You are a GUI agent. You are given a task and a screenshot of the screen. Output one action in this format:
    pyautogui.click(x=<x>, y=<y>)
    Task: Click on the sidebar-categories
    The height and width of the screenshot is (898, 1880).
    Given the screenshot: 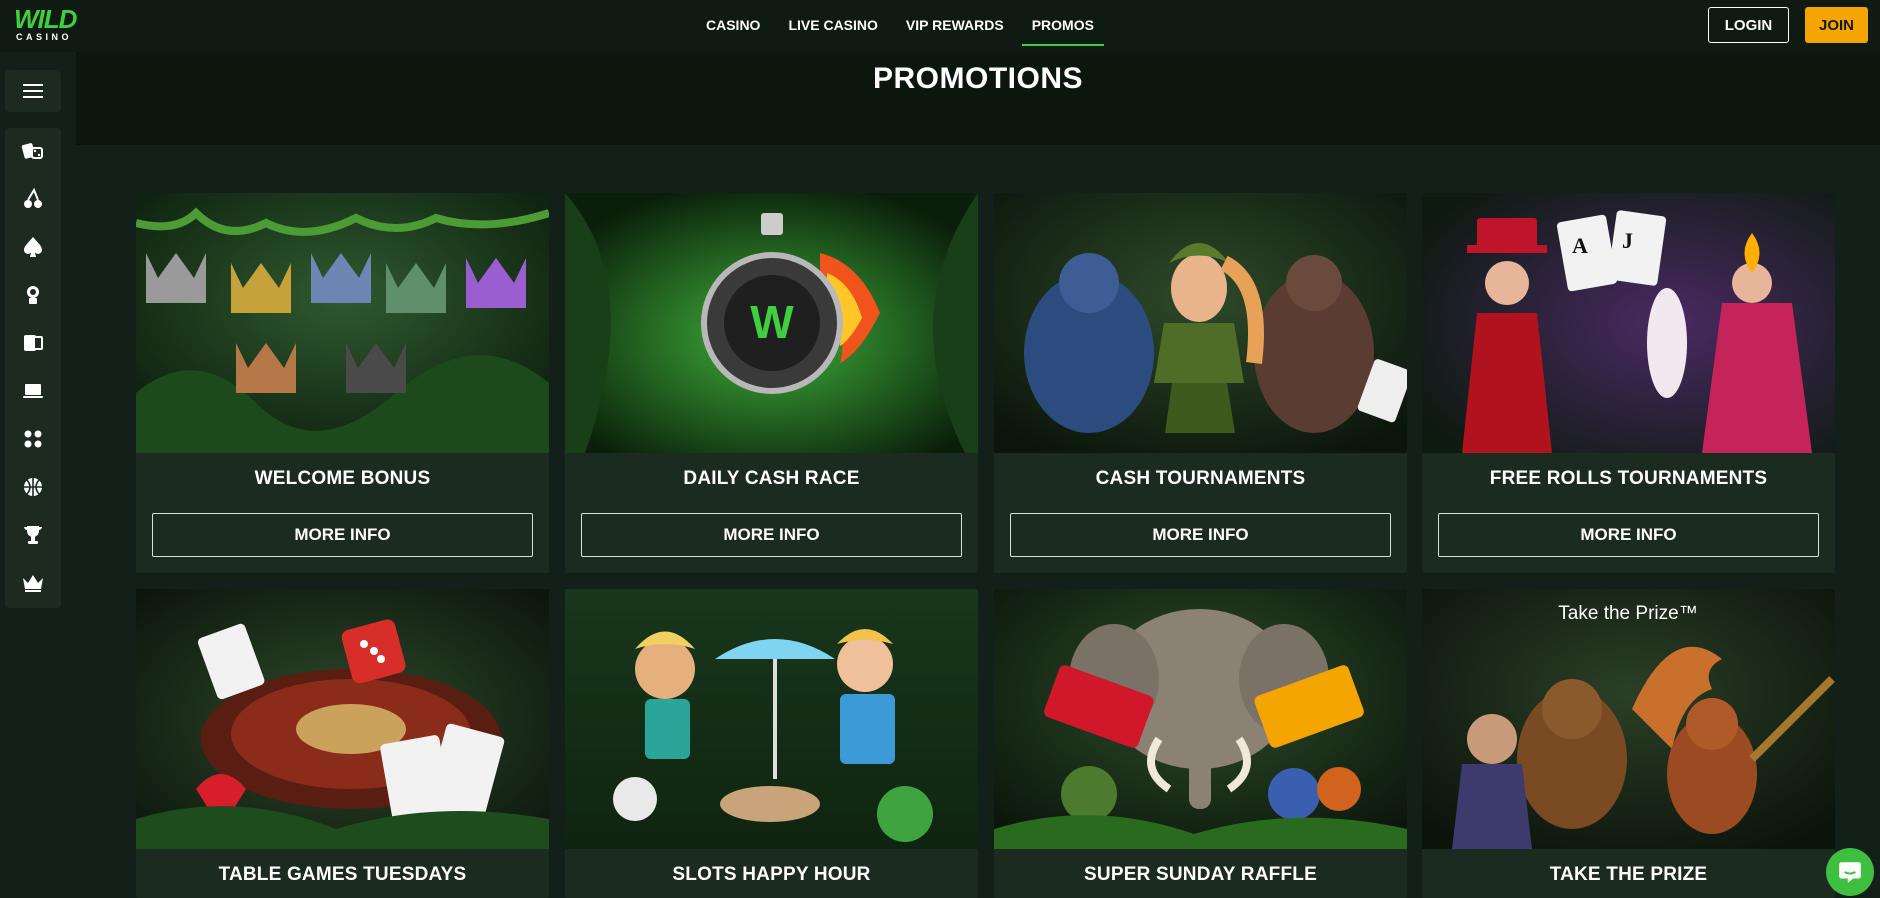 What is the action you would take?
    pyautogui.click(x=33, y=368)
    